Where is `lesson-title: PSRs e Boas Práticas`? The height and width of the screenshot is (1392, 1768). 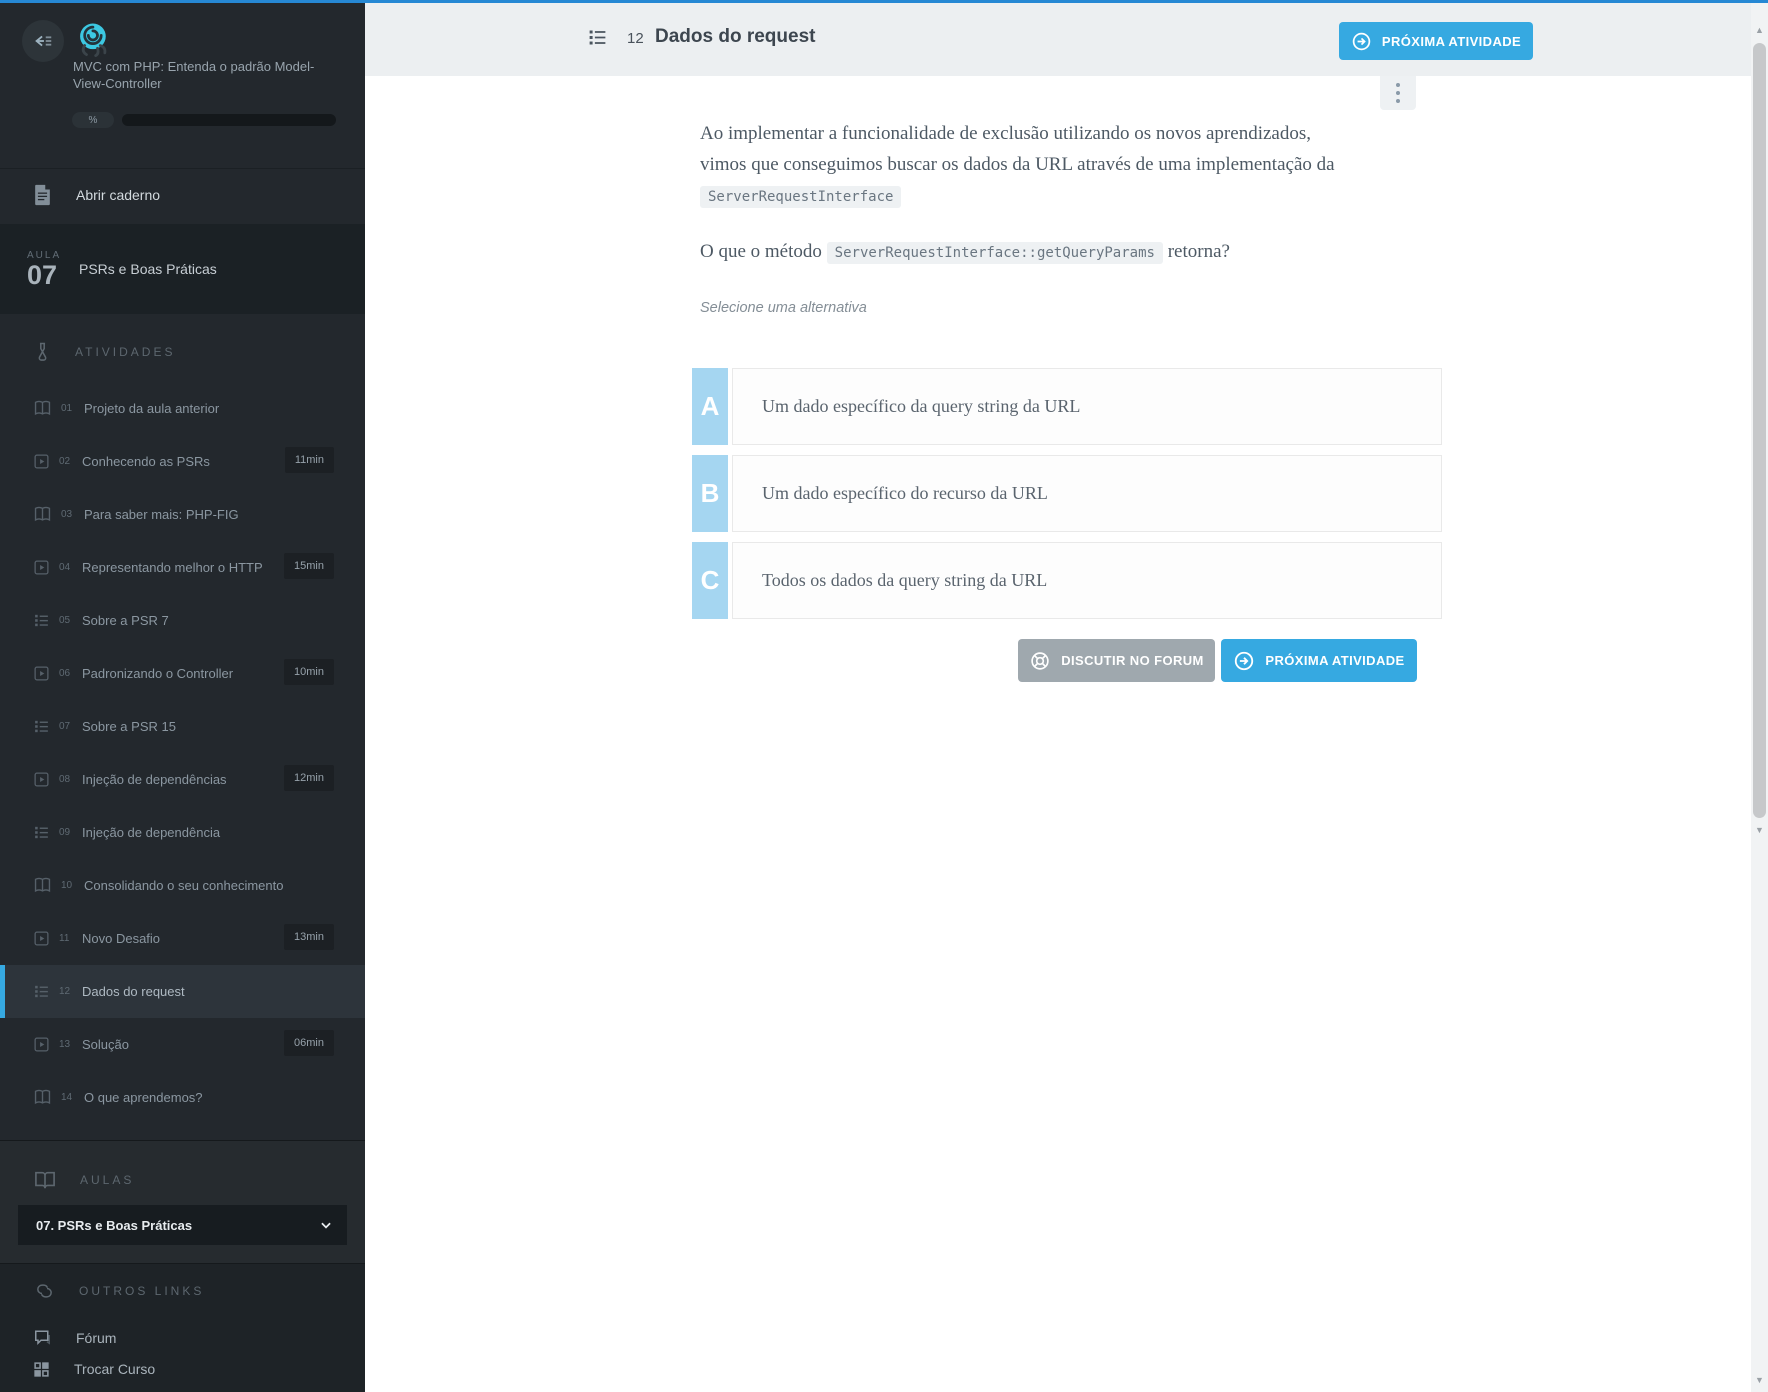 lesson-title: PSRs e Boas Práticas is located at coordinates (148, 269).